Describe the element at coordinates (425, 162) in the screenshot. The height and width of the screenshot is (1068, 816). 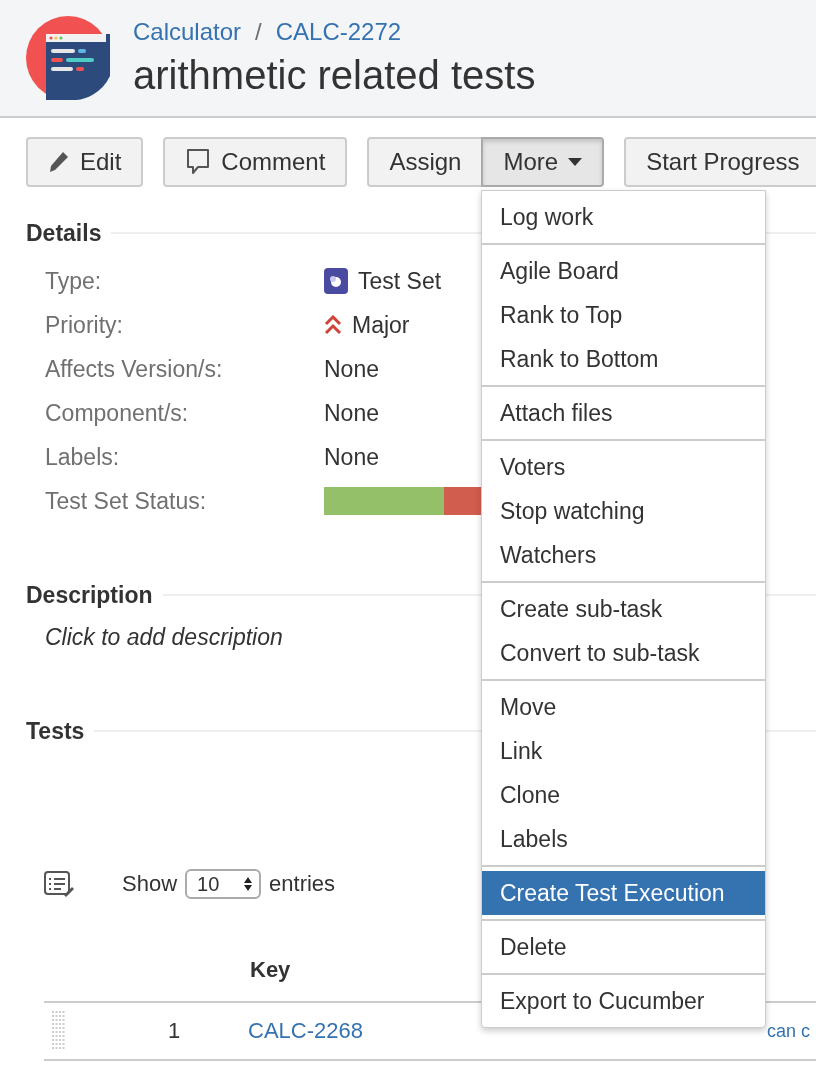
I see `toolbar-button: Assign` at that location.